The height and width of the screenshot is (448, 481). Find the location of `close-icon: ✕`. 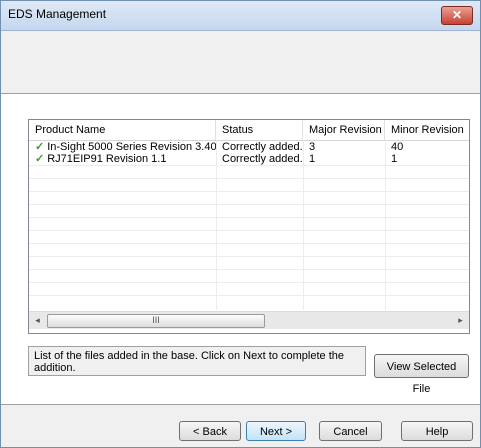

close-icon: ✕ is located at coordinates (457, 15).